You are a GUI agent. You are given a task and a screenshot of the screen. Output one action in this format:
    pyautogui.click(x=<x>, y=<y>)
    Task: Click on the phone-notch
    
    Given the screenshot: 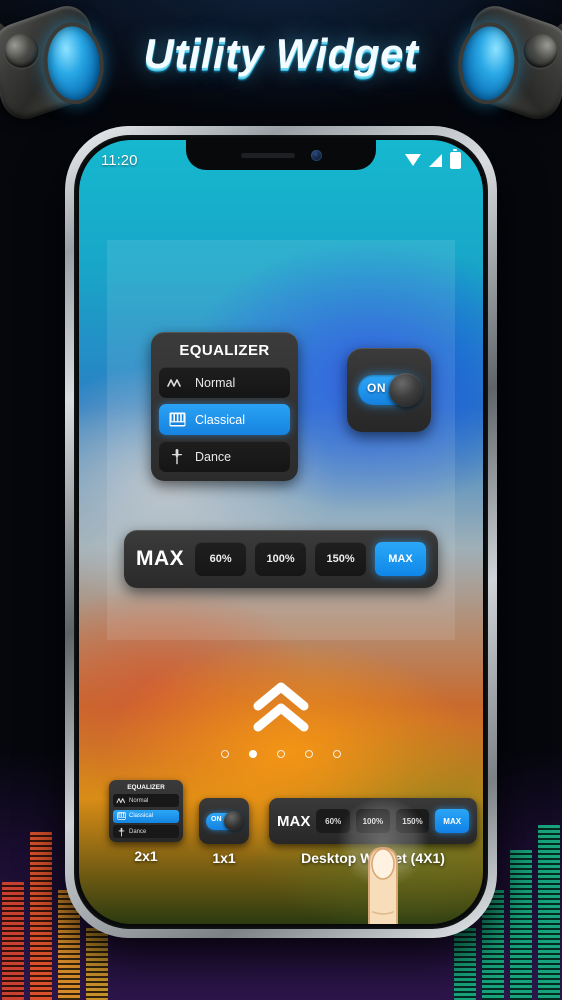 What is the action you would take?
    pyautogui.click(x=281, y=155)
    